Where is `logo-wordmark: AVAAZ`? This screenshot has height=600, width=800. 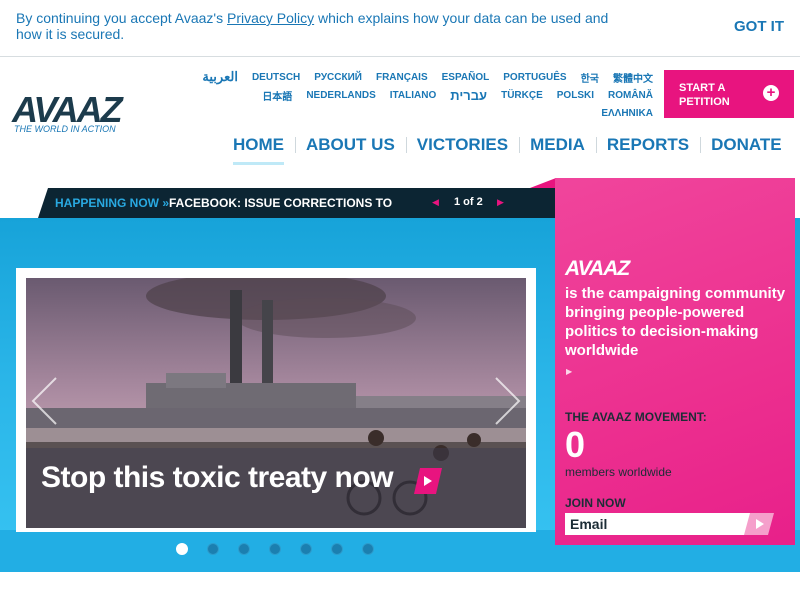 logo-wordmark: AVAAZ is located at coordinates (67, 109).